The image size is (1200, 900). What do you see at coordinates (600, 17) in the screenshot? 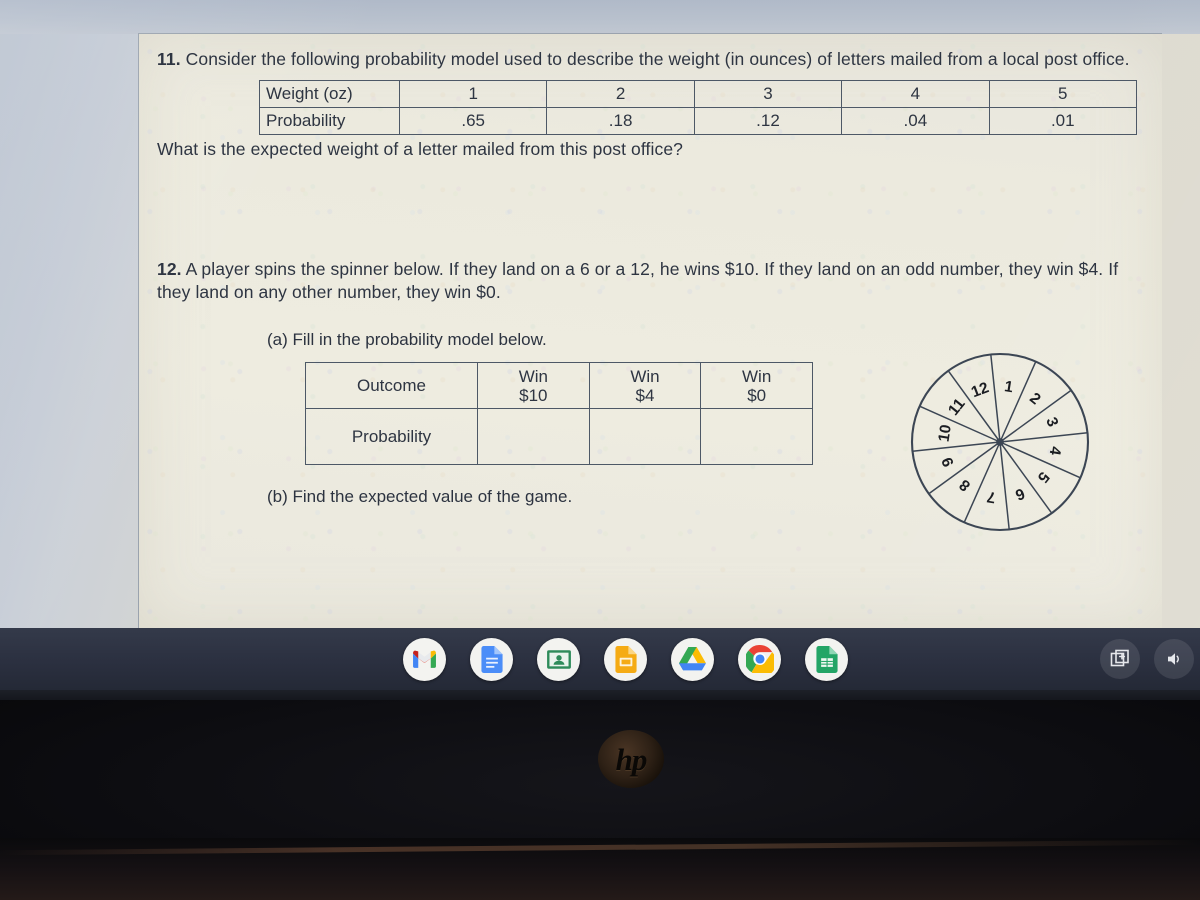
I see `desktop-top-band` at bounding box center [600, 17].